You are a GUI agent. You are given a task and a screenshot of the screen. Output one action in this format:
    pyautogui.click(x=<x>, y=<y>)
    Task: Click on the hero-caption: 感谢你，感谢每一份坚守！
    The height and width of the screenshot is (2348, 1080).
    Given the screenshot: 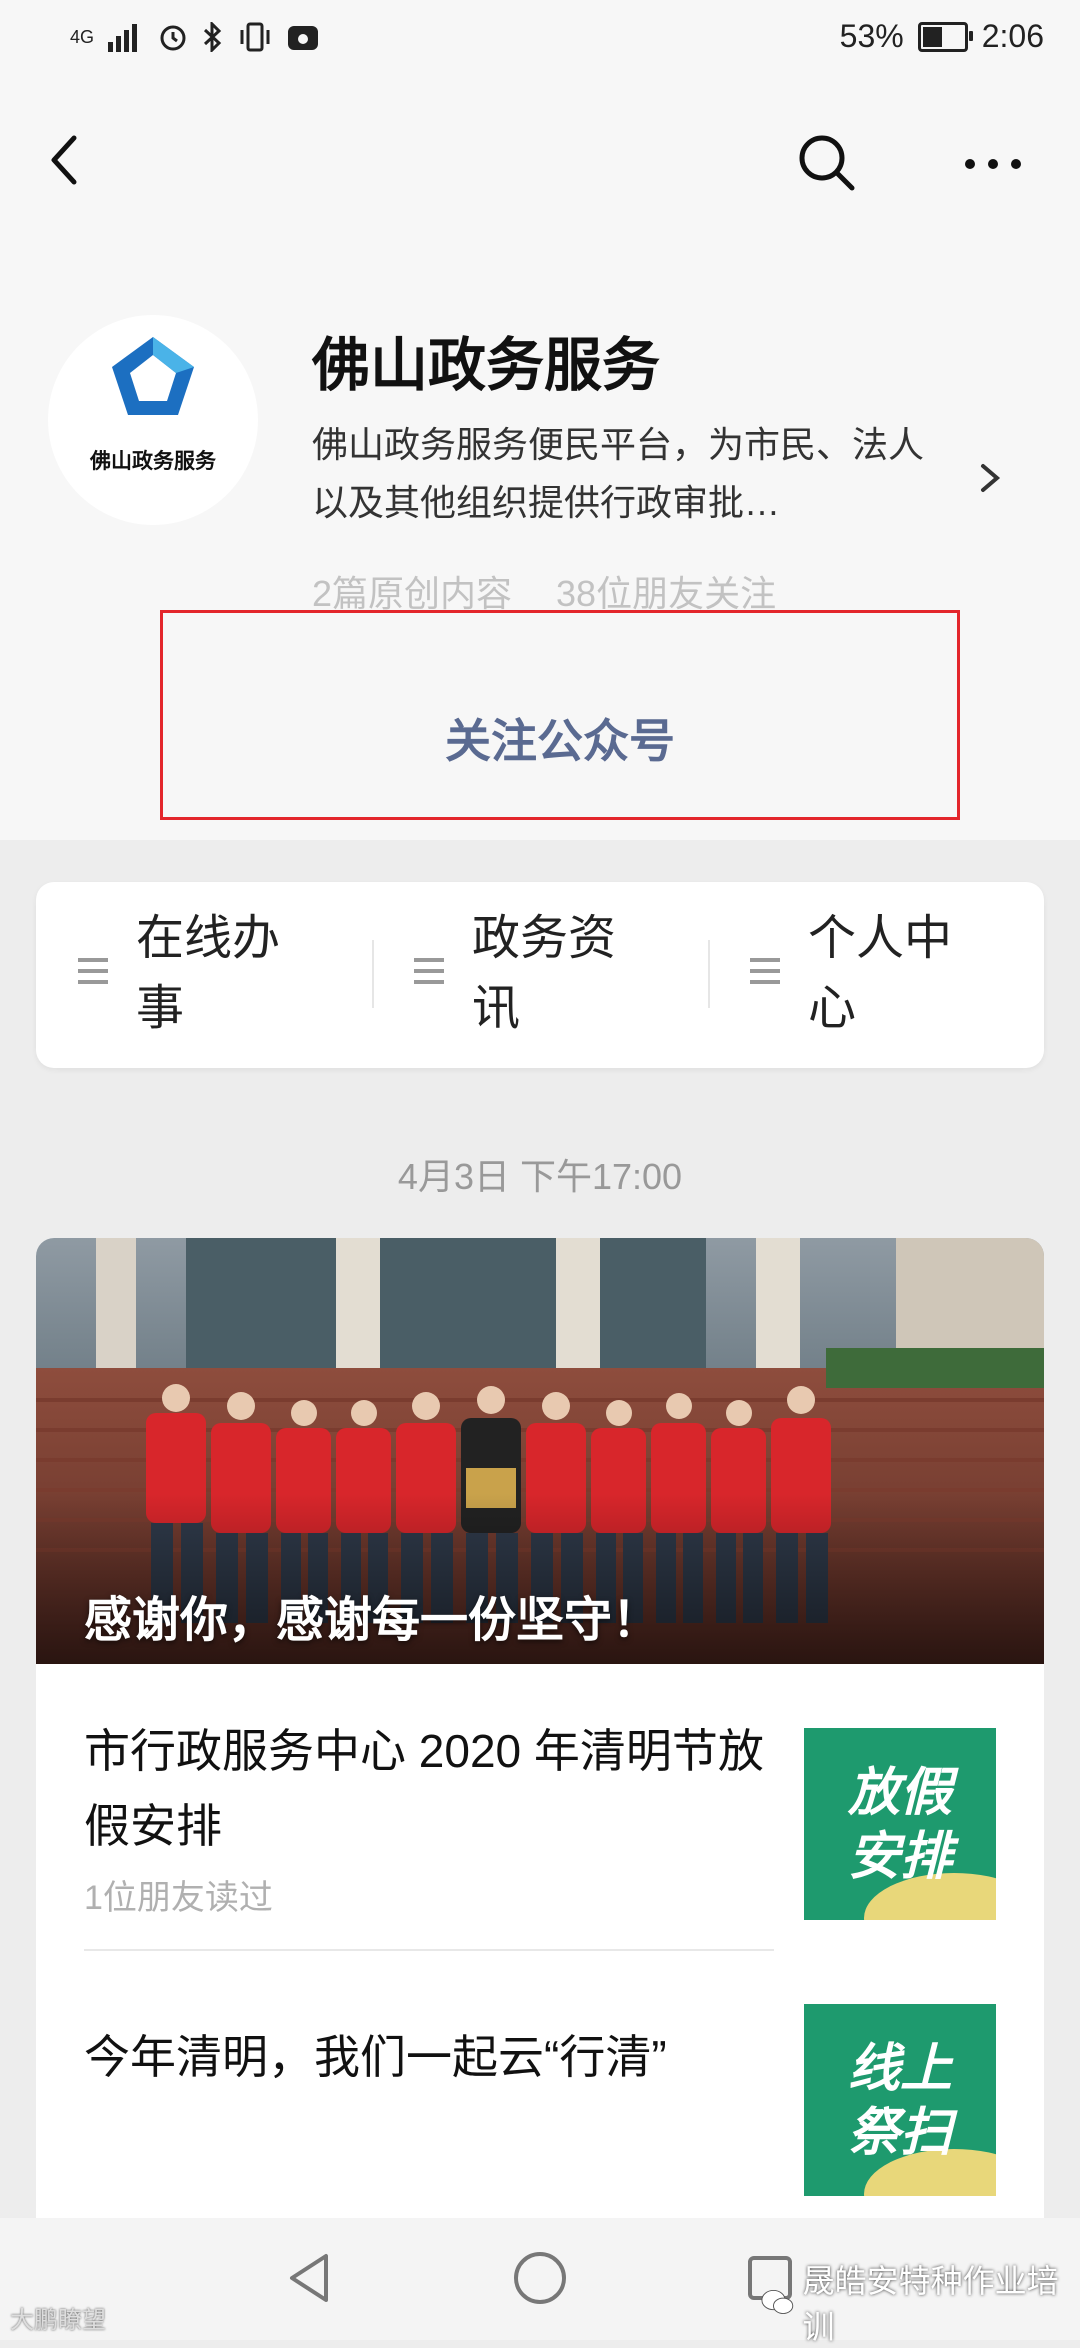 What is the action you would take?
    pyautogui.click(x=372, y=1620)
    